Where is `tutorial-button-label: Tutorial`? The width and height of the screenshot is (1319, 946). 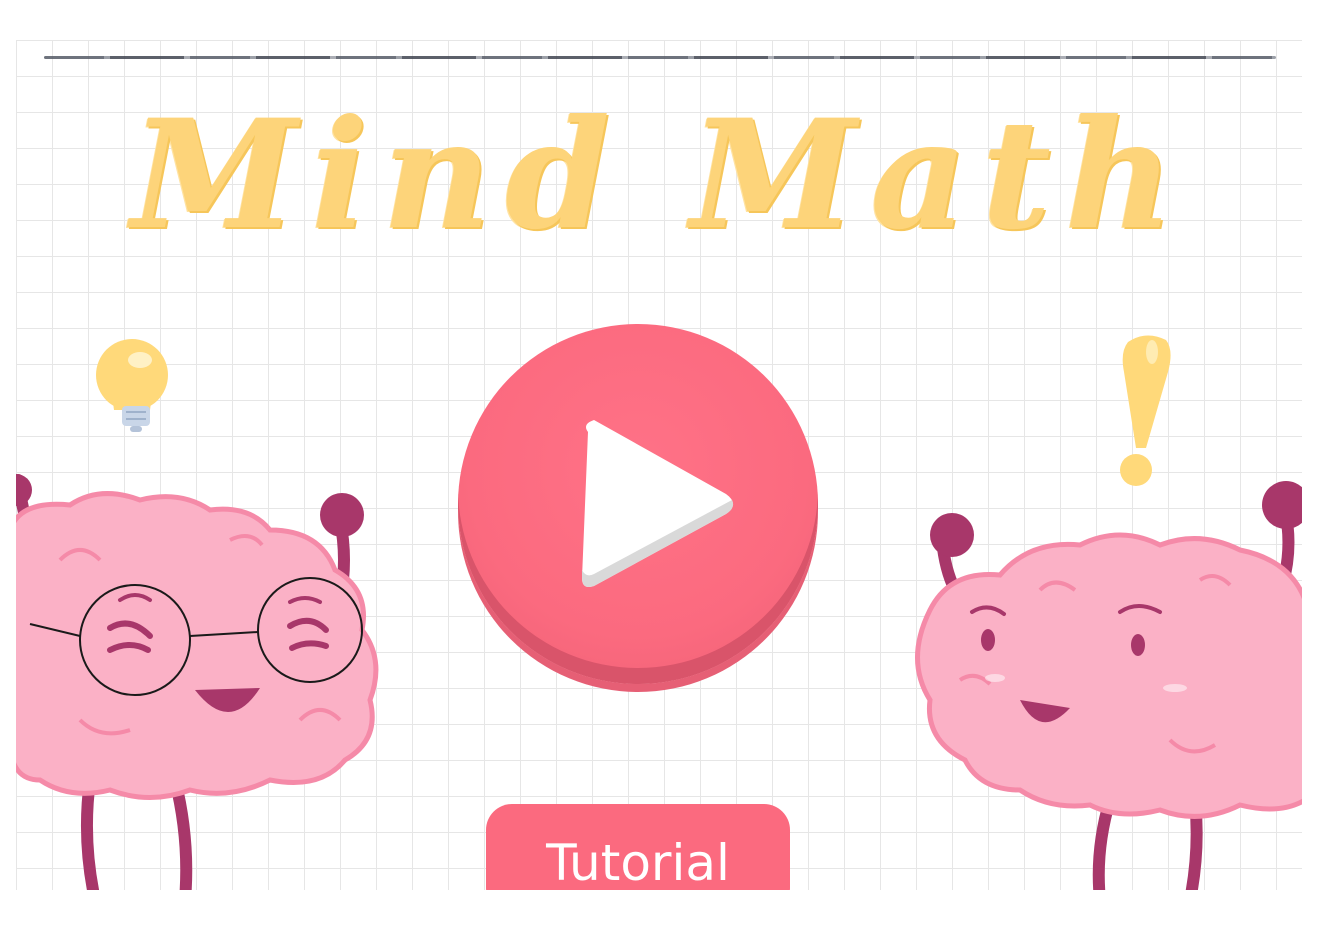 tutorial-button-label: Tutorial is located at coordinates (638, 863).